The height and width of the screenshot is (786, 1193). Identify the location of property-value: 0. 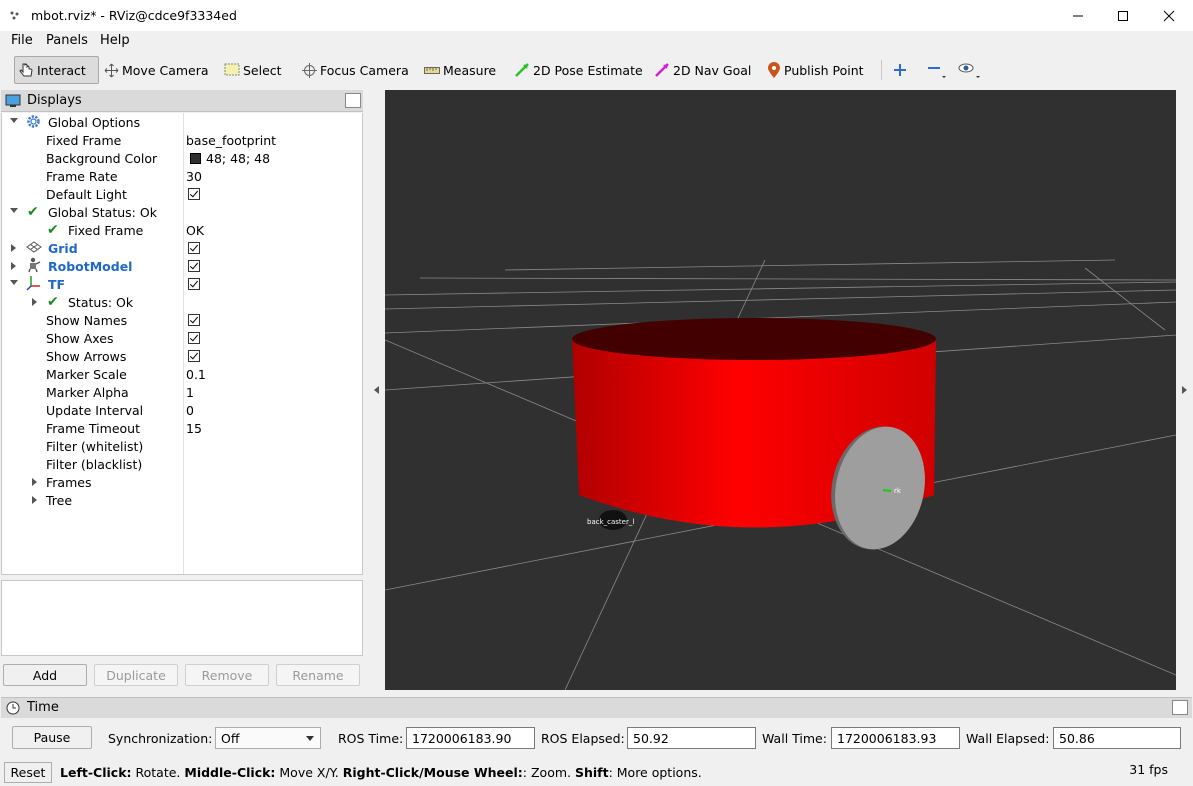
(190, 410).